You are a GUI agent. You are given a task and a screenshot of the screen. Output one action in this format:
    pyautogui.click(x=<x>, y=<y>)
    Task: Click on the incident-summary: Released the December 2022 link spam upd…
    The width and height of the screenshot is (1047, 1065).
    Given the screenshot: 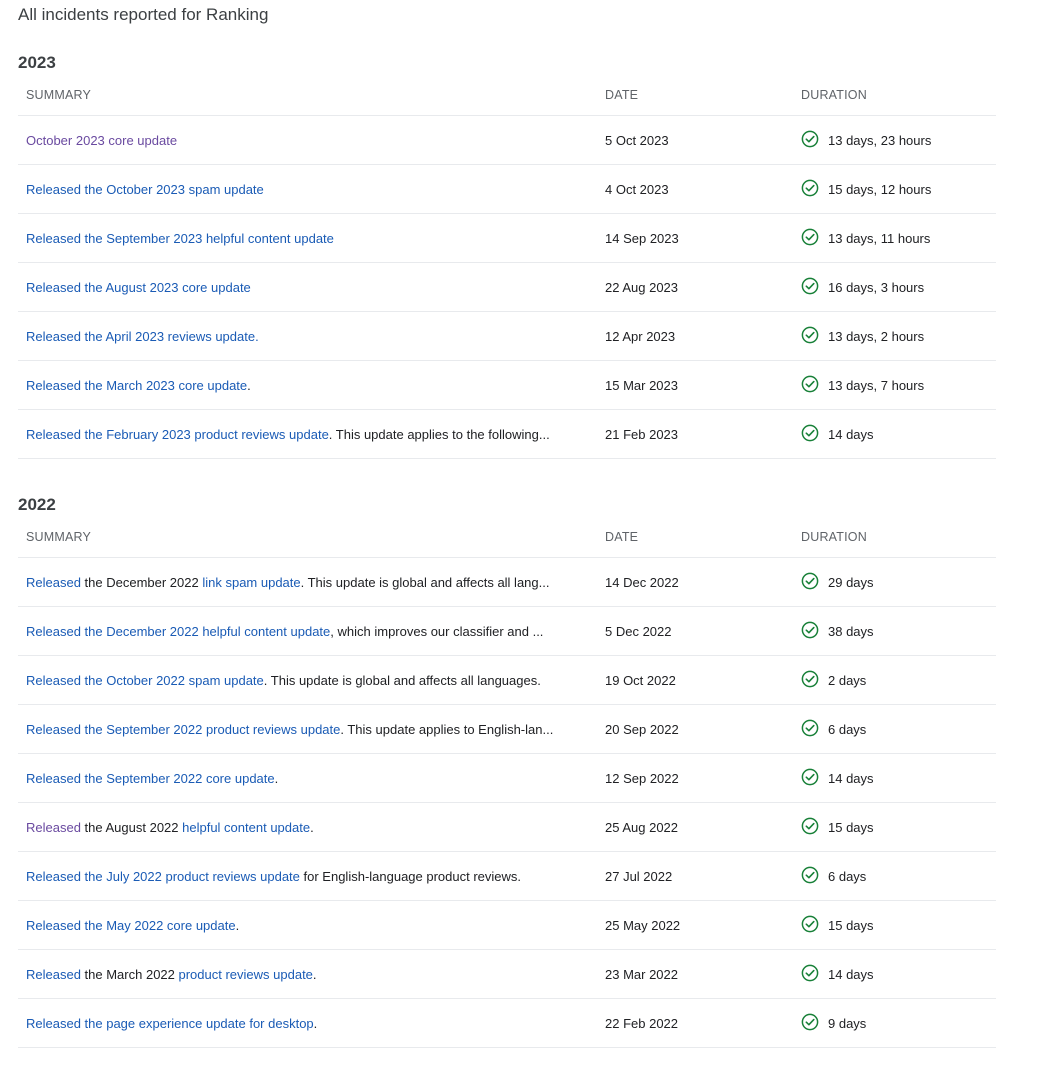 What is the action you would take?
    pyautogui.click(x=311, y=582)
    